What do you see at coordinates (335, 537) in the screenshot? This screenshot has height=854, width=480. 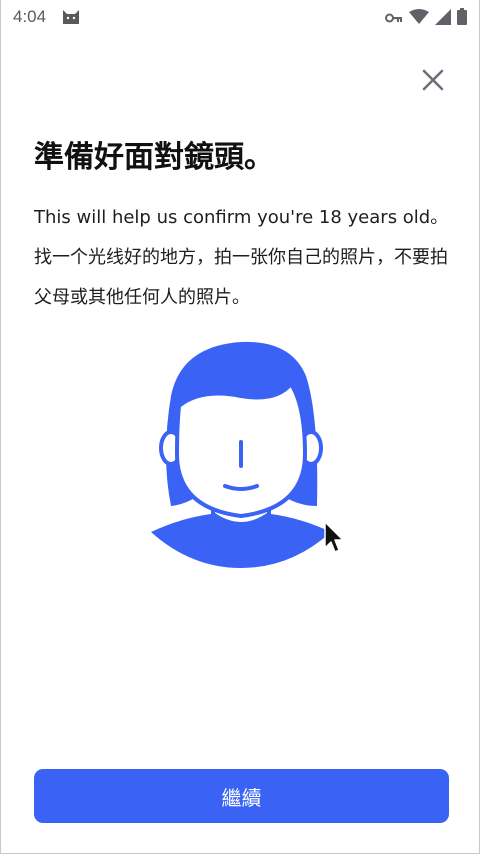 I see `mouse-cursor-icon` at bounding box center [335, 537].